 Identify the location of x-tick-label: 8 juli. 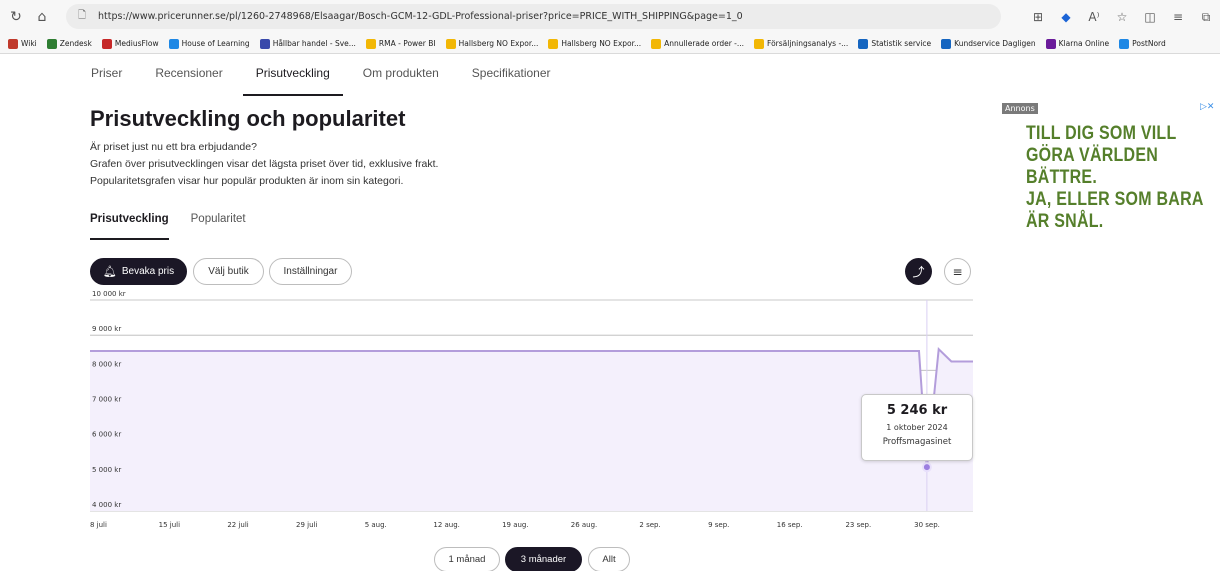
(98, 525).